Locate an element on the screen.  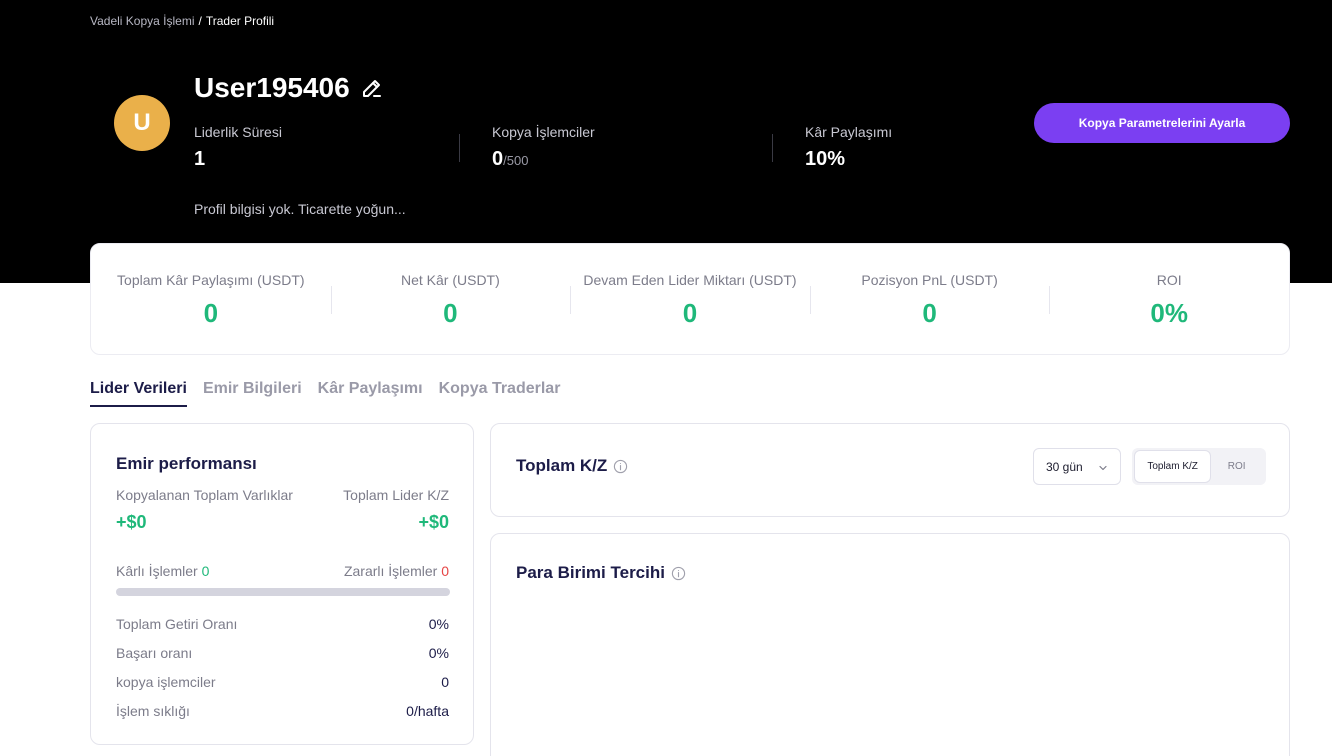
summary-net-profit: Net Kâr (USDT) 0 is located at coordinates (450, 299).